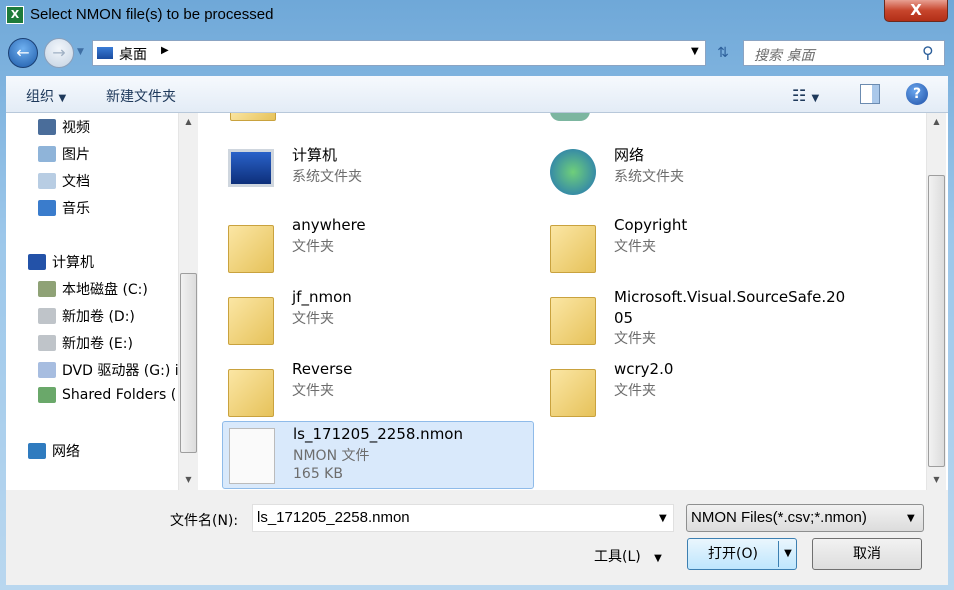 The image size is (954, 590). What do you see at coordinates (331, 456) in the screenshot?
I see `file-type: NMON 文件` at bounding box center [331, 456].